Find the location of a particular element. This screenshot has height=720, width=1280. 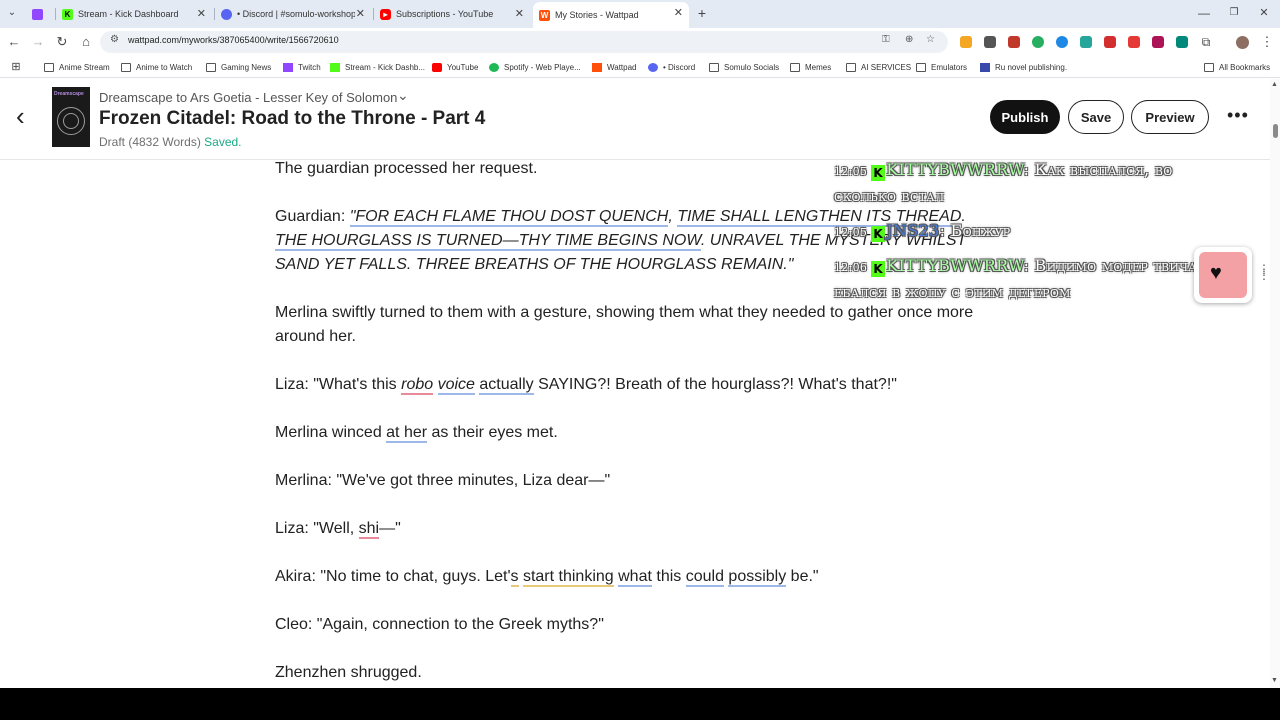

text-run: robo is located at coordinates (417, 385).